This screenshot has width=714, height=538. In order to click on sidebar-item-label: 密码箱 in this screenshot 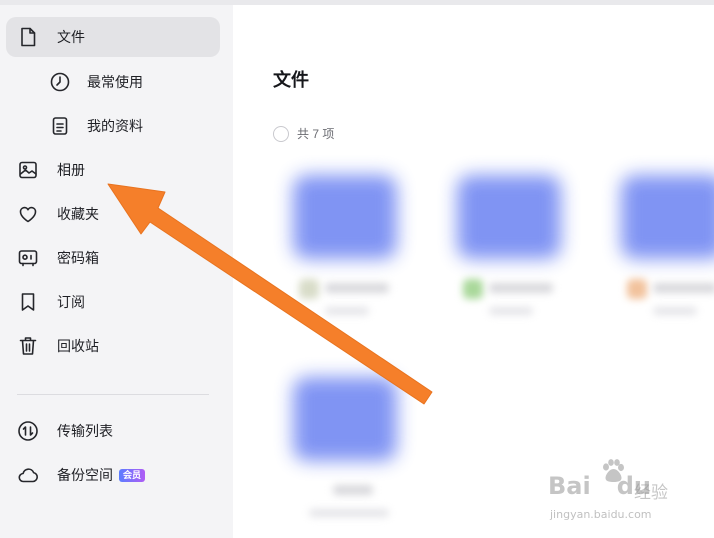, I will do `click(78, 258)`.